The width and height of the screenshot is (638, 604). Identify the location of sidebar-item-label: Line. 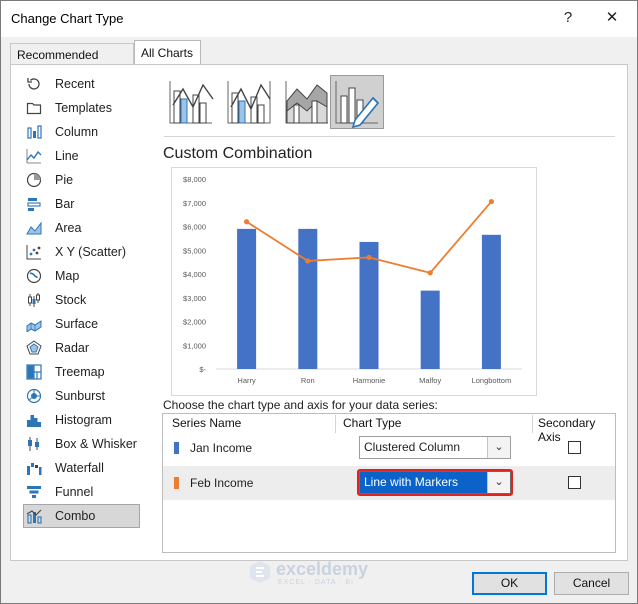
(67, 156).